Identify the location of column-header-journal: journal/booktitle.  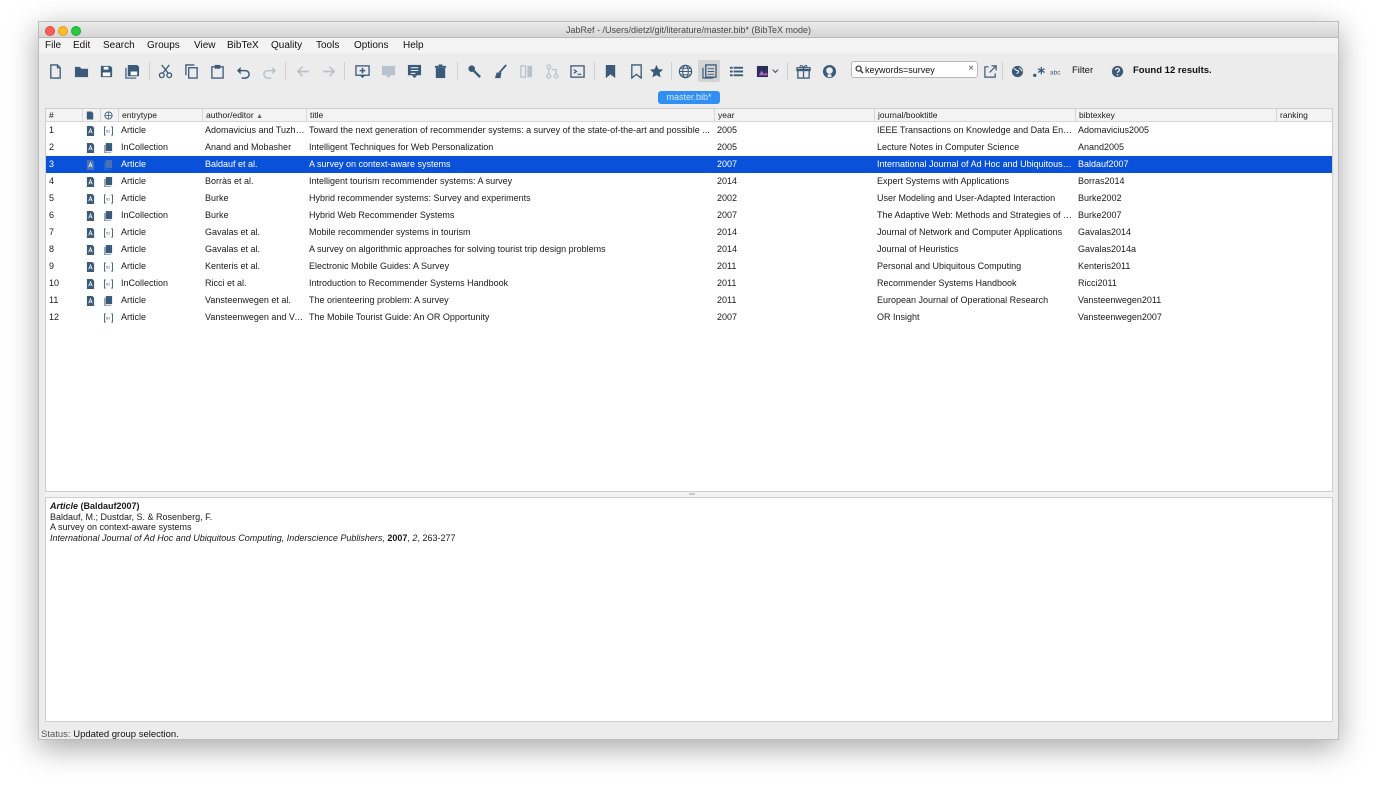
(974, 115).